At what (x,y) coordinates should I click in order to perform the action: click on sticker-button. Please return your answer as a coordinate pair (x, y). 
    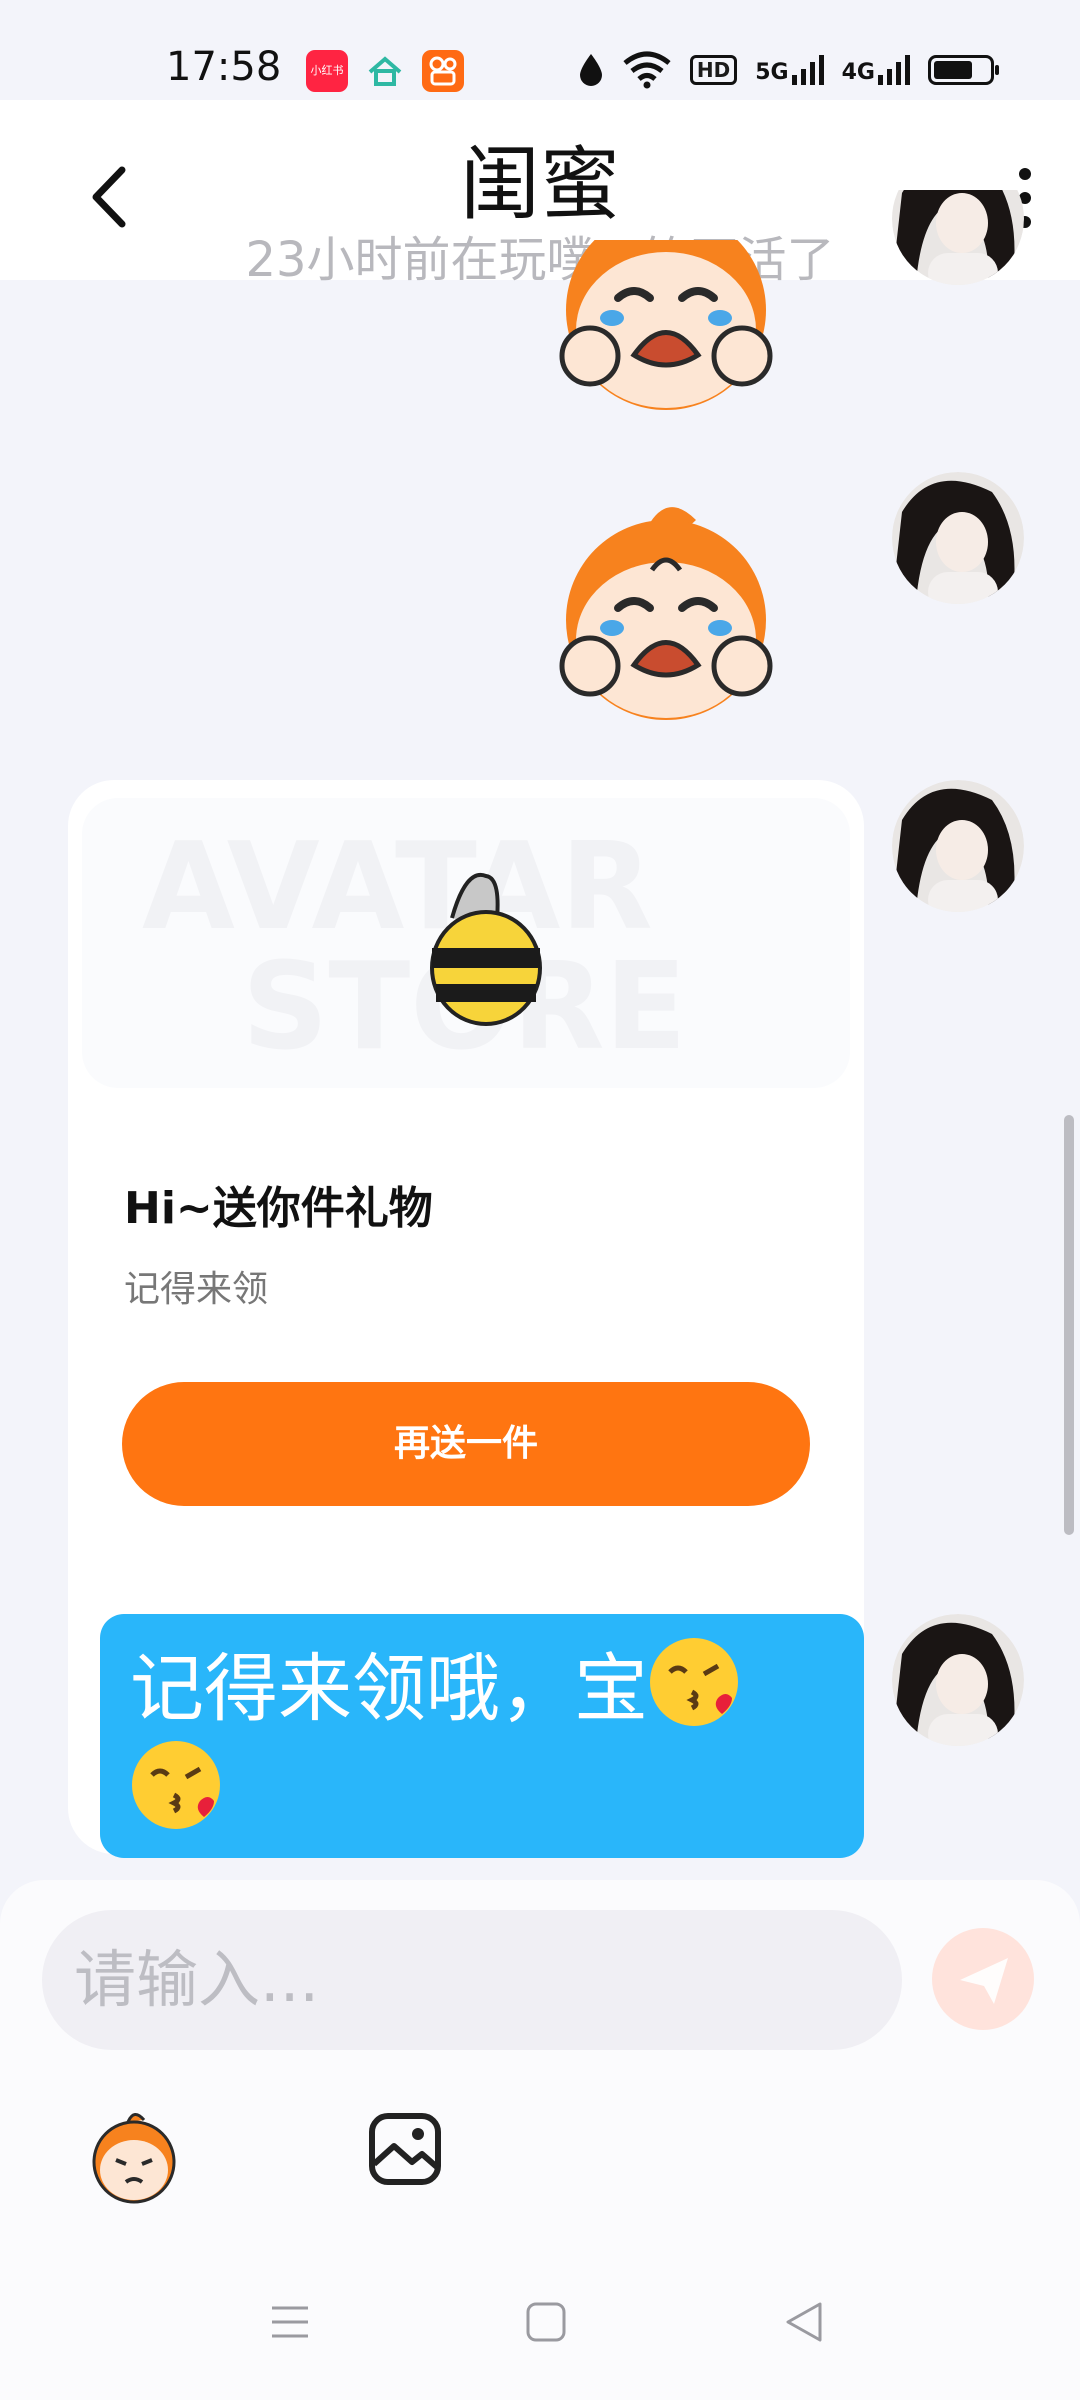
    Looking at the image, I should click on (134, 2158).